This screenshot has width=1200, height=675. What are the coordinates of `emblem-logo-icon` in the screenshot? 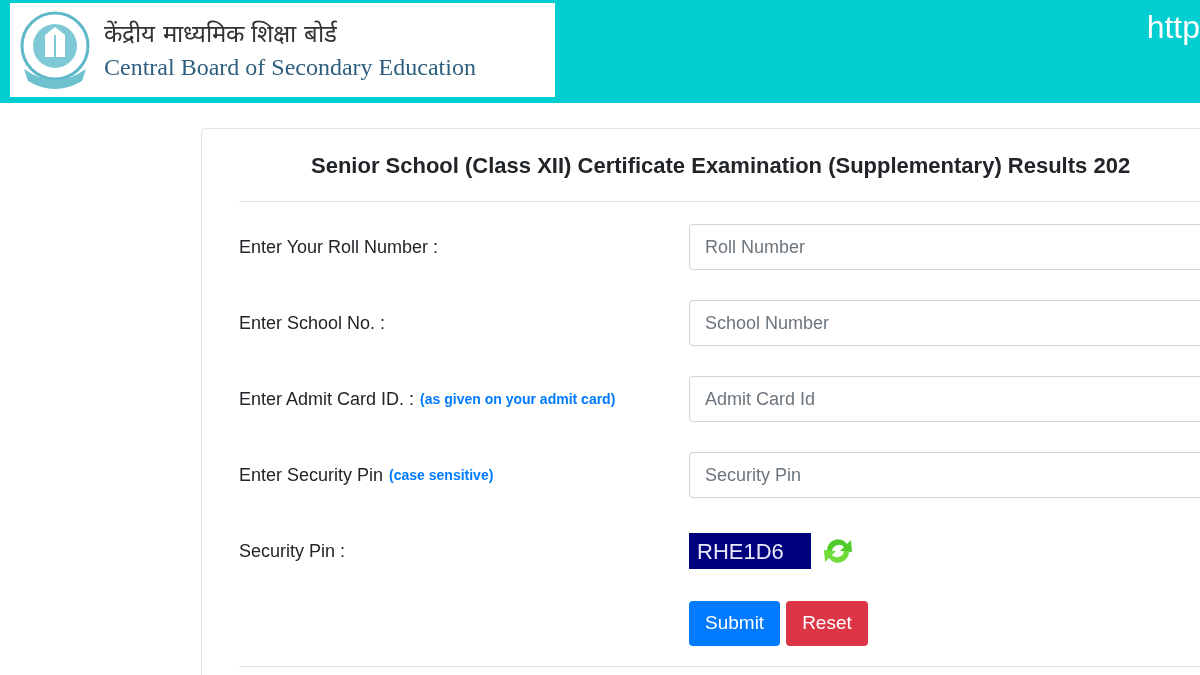 It's located at (55, 50).